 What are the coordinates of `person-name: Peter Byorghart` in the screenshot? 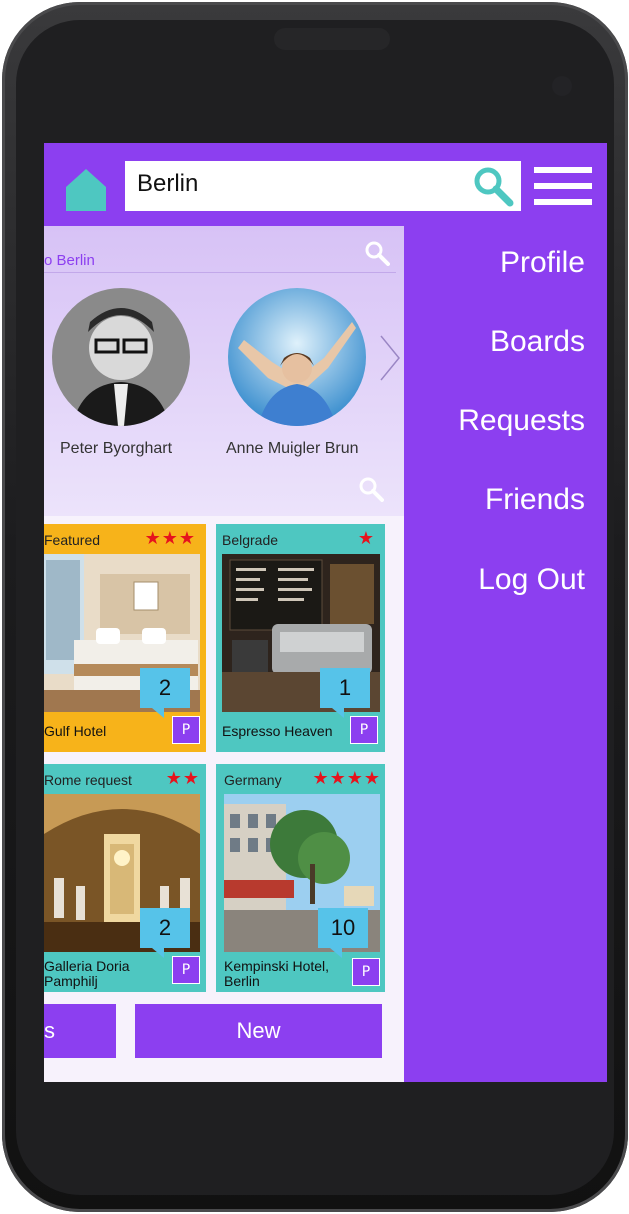 It's located at (116, 449).